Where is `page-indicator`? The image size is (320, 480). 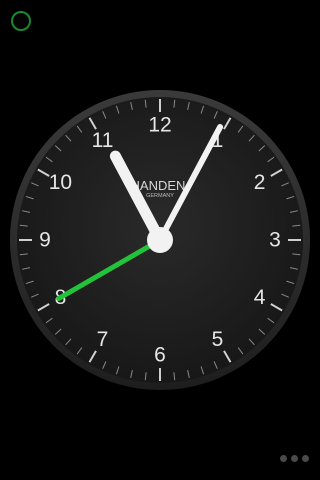
page-indicator is located at coordinates (294, 458).